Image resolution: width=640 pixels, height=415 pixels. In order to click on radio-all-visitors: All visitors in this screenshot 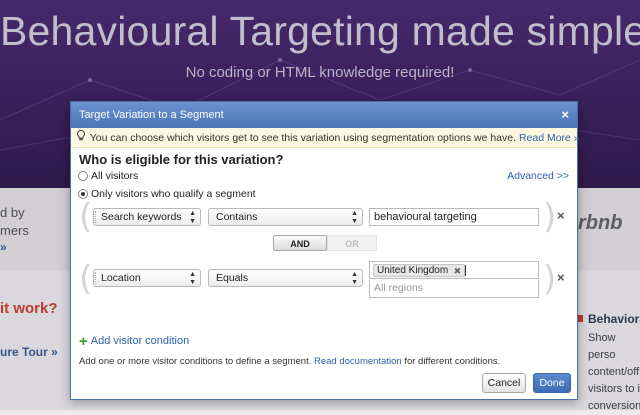, I will do `click(108, 176)`.